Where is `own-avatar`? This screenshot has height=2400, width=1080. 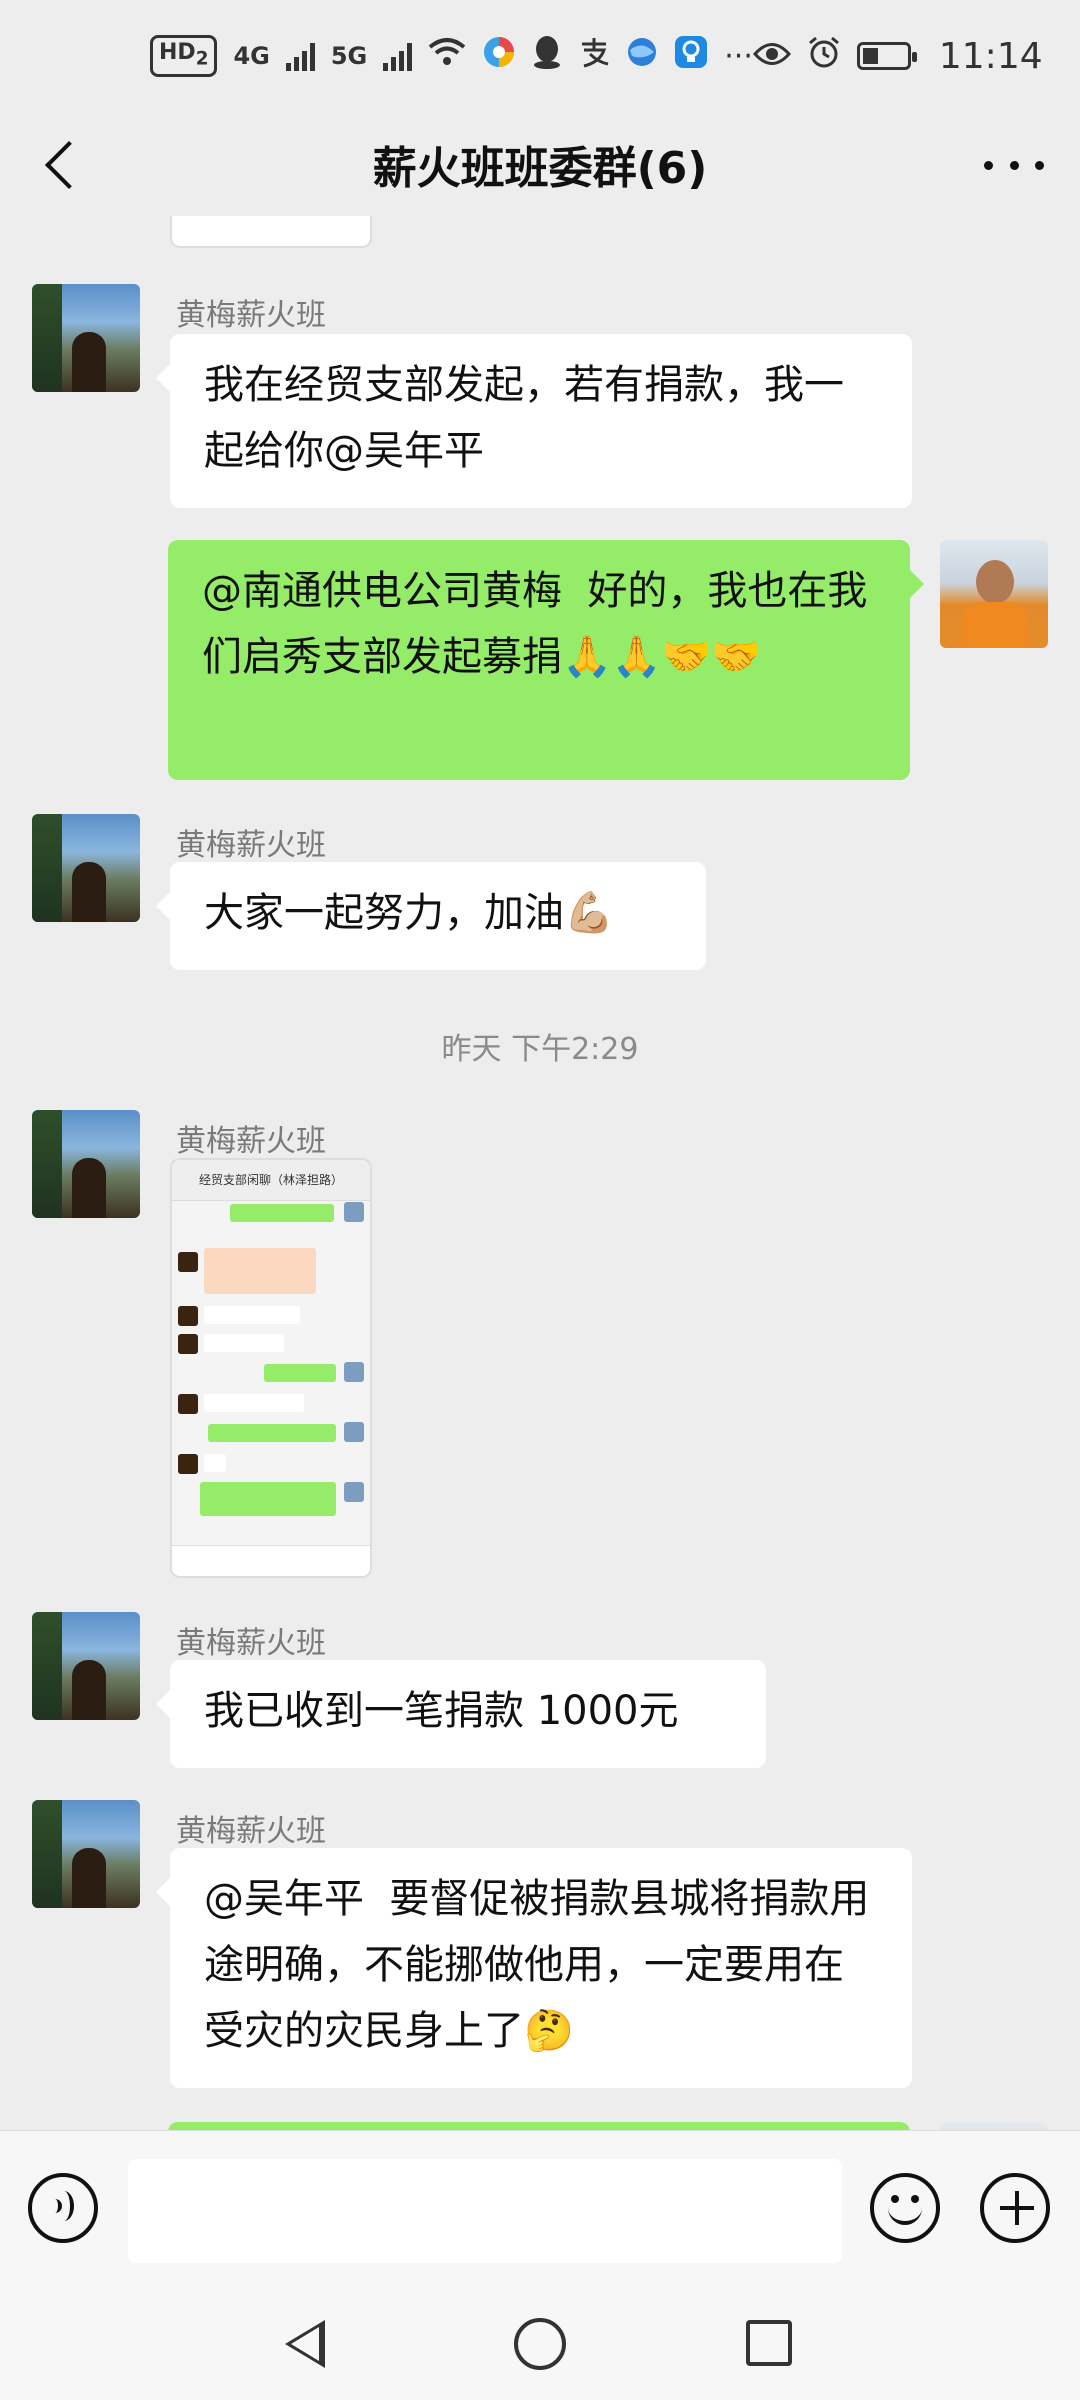 own-avatar is located at coordinates (994, 594).